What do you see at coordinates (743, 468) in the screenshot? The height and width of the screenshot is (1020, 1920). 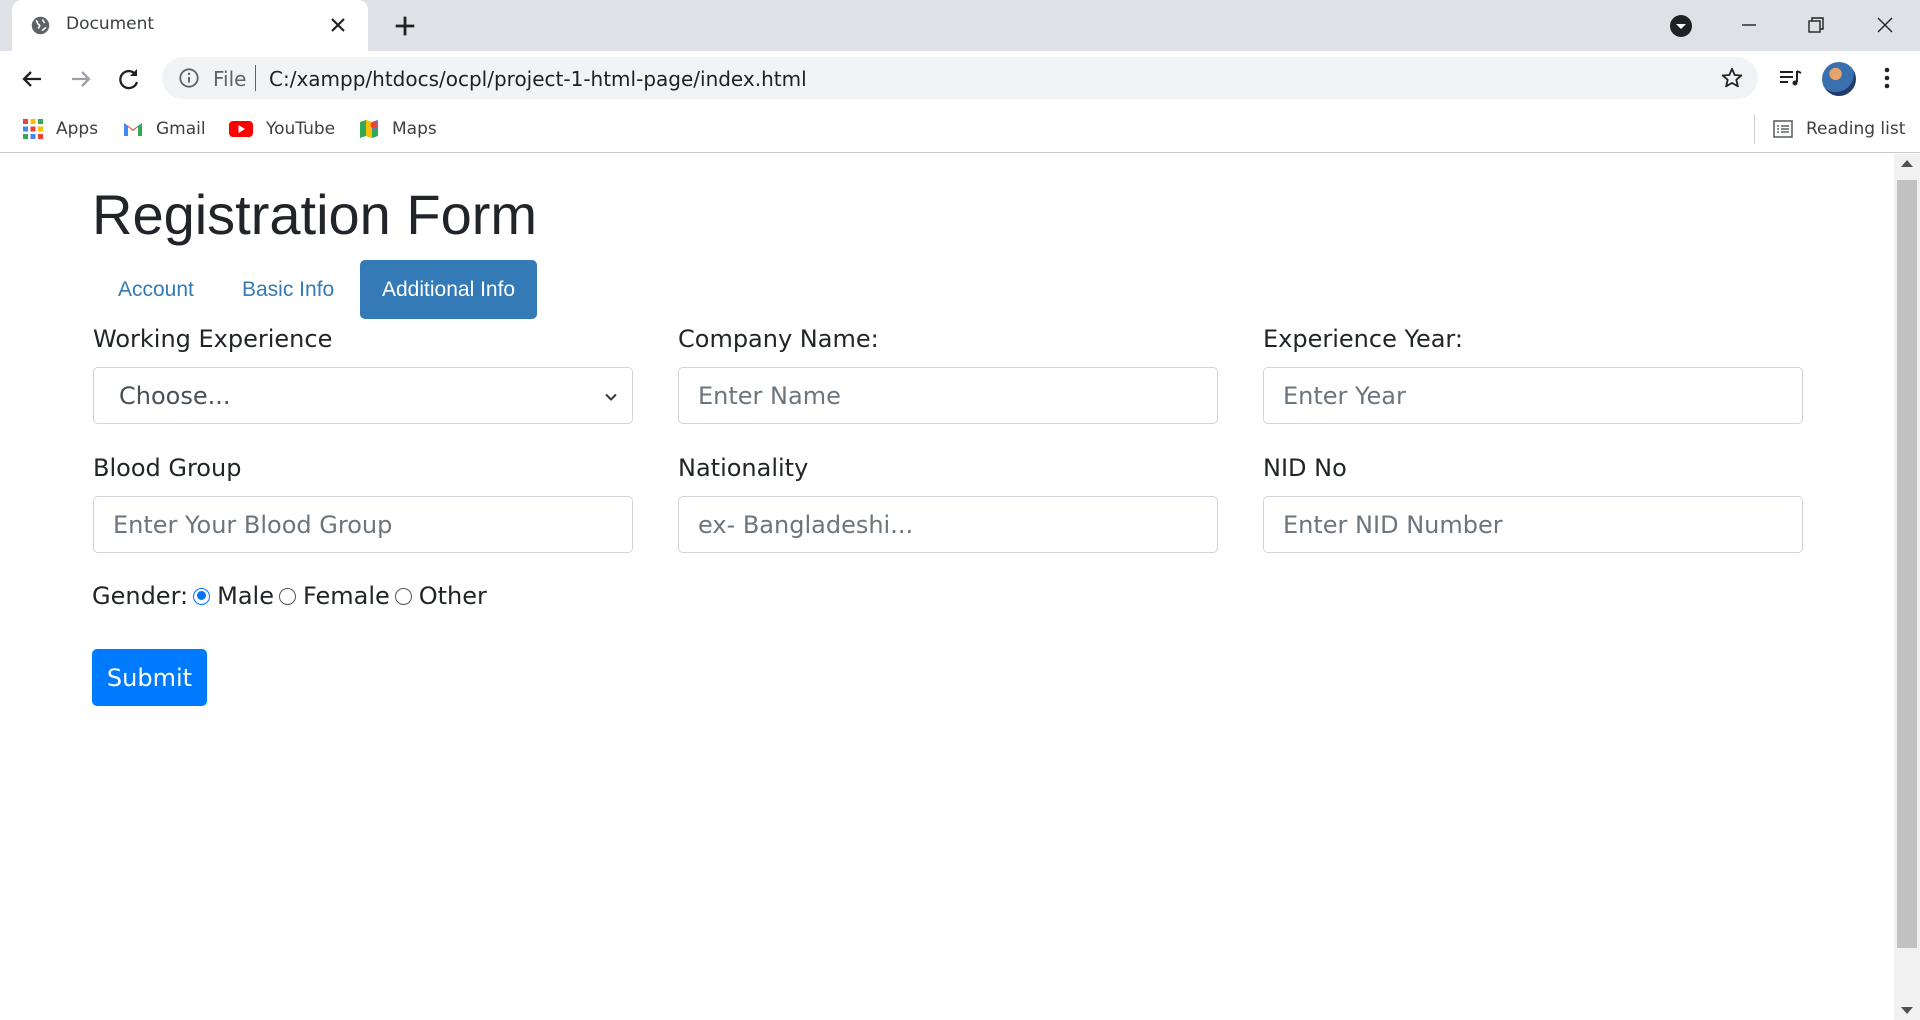 I see `nationality-label: Nationality` at bounding box center [743, 468].